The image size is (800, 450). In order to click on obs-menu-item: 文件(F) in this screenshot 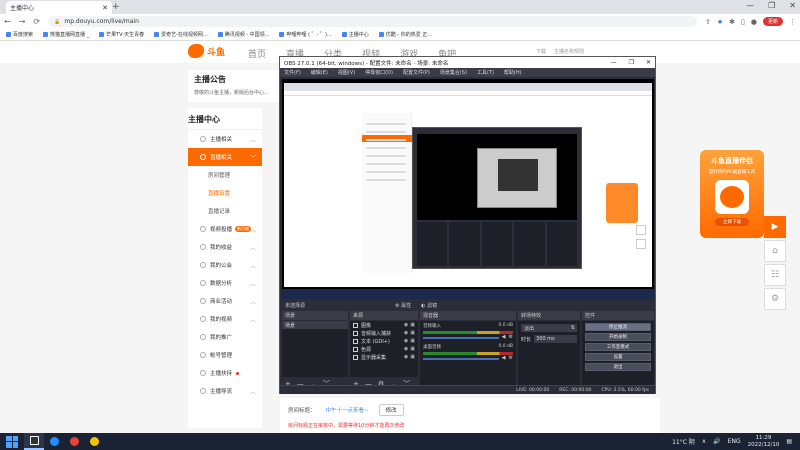, I will do `click(292, 72)`.